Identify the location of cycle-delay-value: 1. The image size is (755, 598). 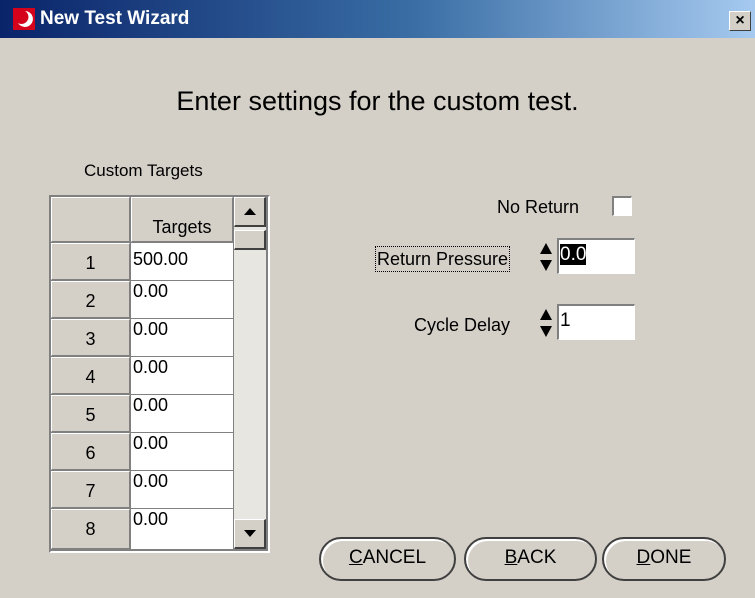
(565, 320).